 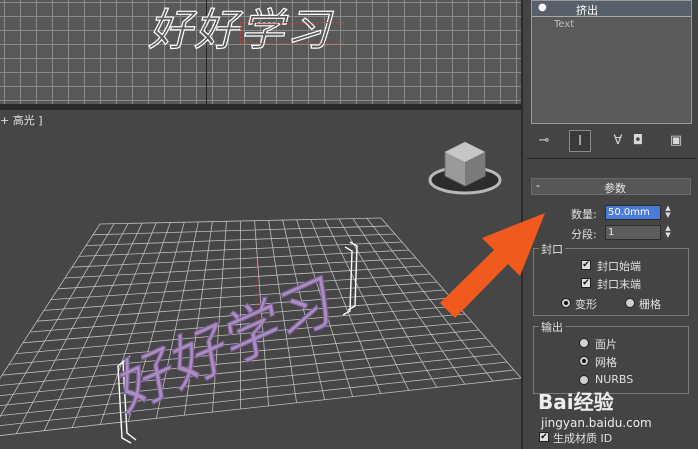 What do you see at coordinates (630, 303) in the screenshot?
I see `grid-radio` at bounding box center [630, 303].